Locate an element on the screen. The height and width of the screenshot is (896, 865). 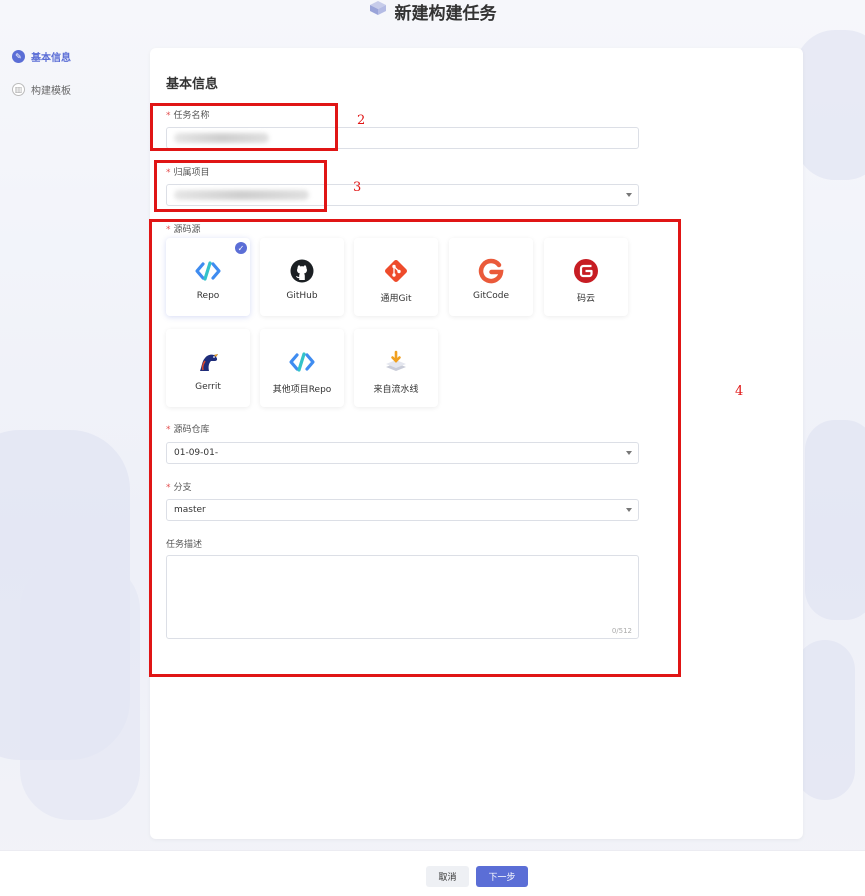
section-title: 基本信息 is located at coordinates (192, 84).